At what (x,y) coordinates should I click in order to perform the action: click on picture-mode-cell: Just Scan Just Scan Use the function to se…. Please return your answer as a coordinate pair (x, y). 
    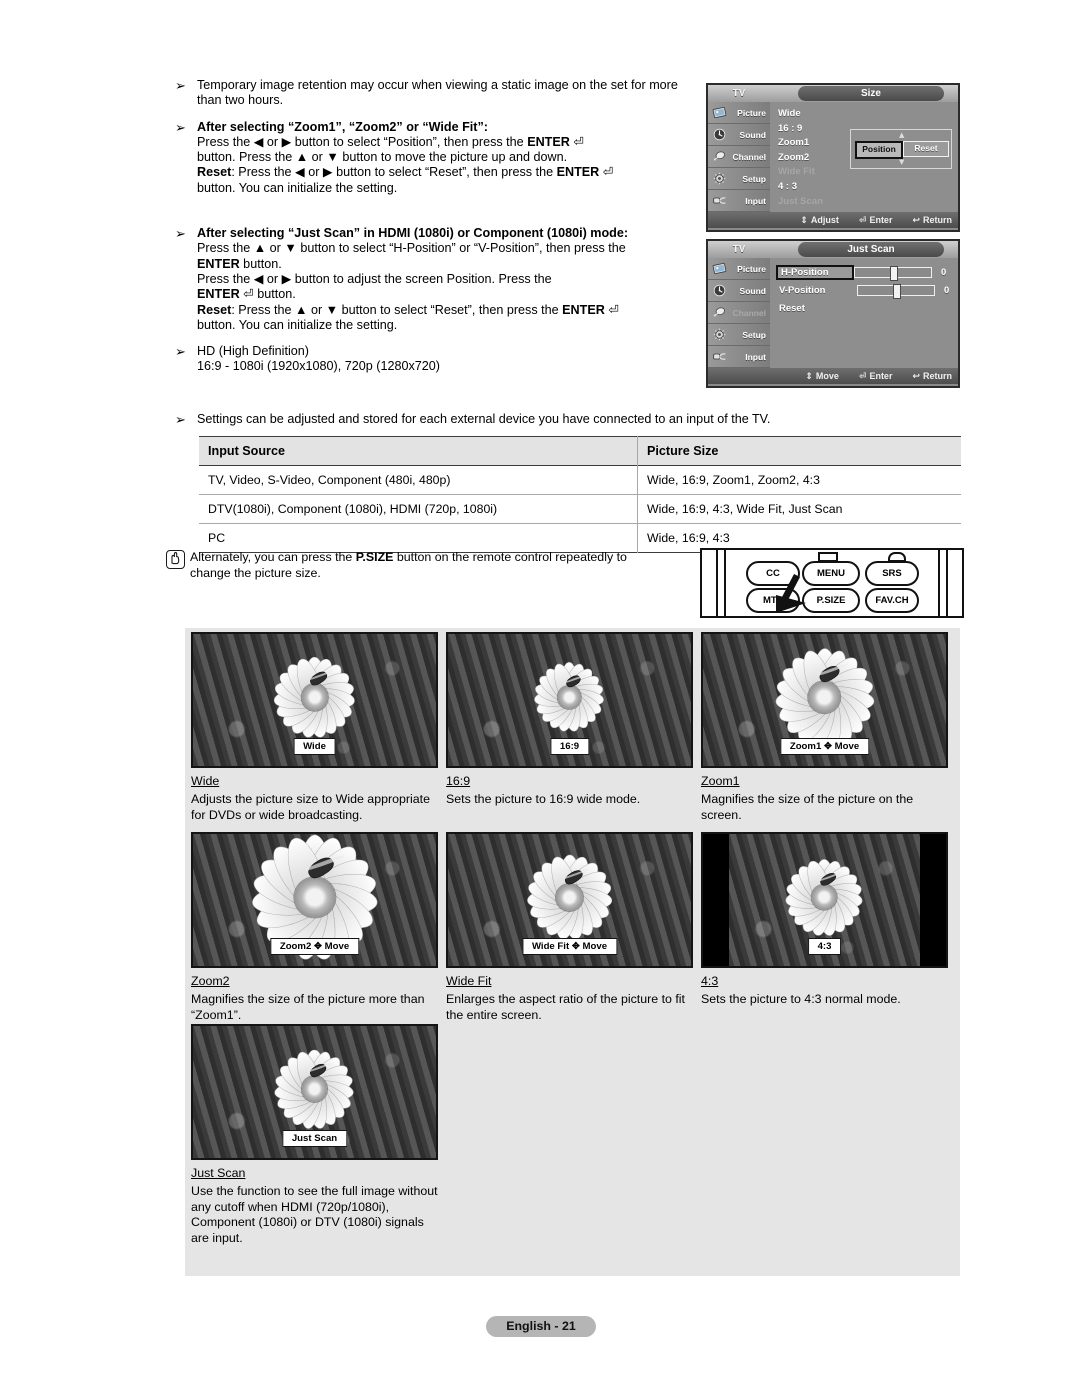
    Looking at the image, I should click on (314, 1135).